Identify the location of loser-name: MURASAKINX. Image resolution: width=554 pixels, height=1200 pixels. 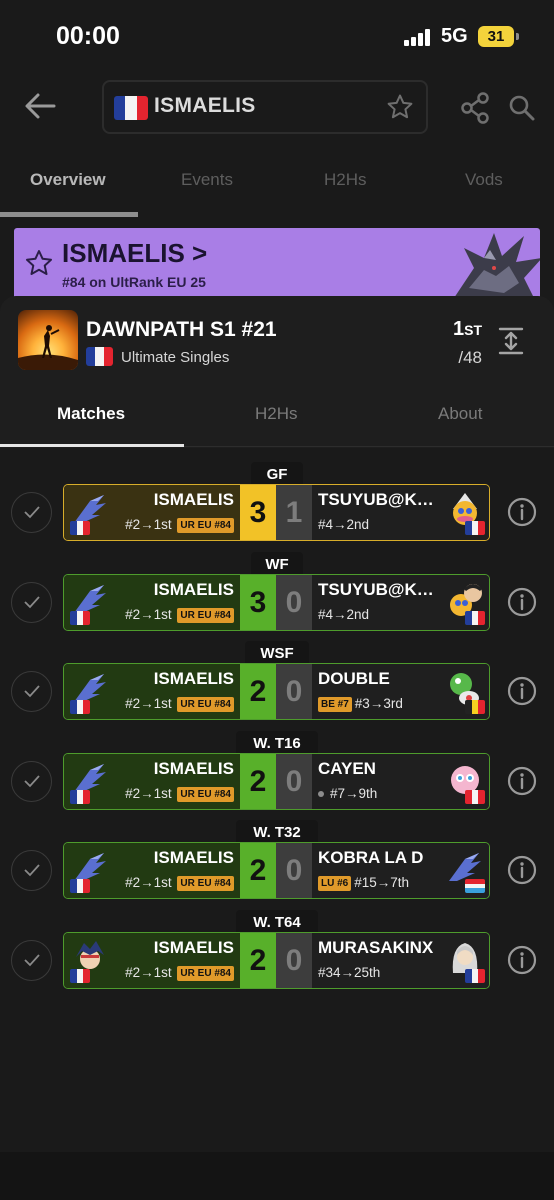
(376, 947).